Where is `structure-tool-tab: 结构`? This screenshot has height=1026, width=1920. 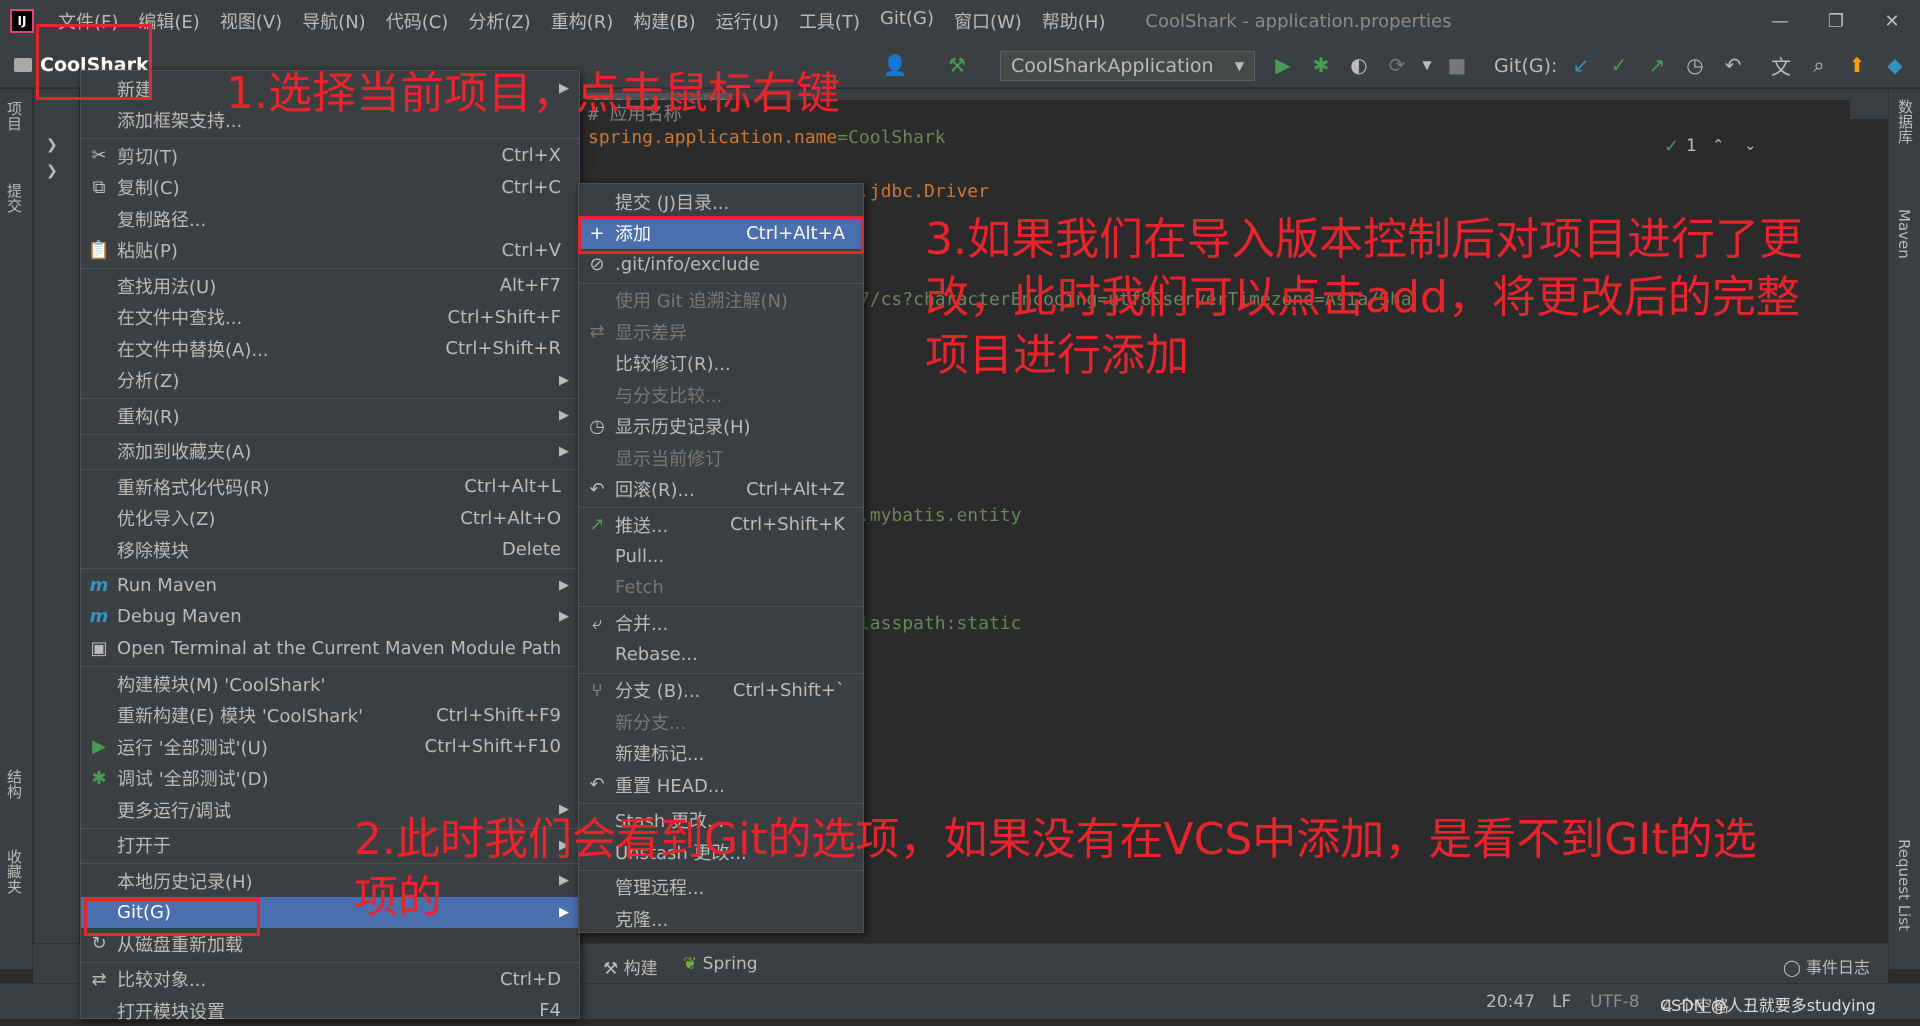
structure-tool-tab: 结构 is located at coordinates (14, 784).